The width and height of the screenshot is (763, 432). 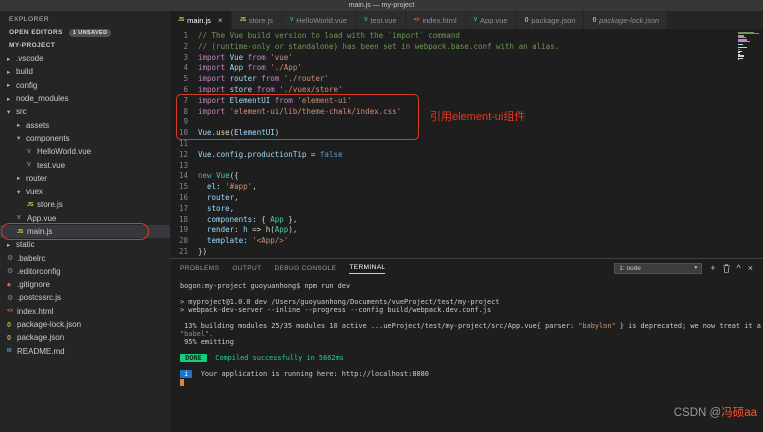 I want to click on tree-item-package-lock.json: {} package-lock.json, so click(x=85, y=324).